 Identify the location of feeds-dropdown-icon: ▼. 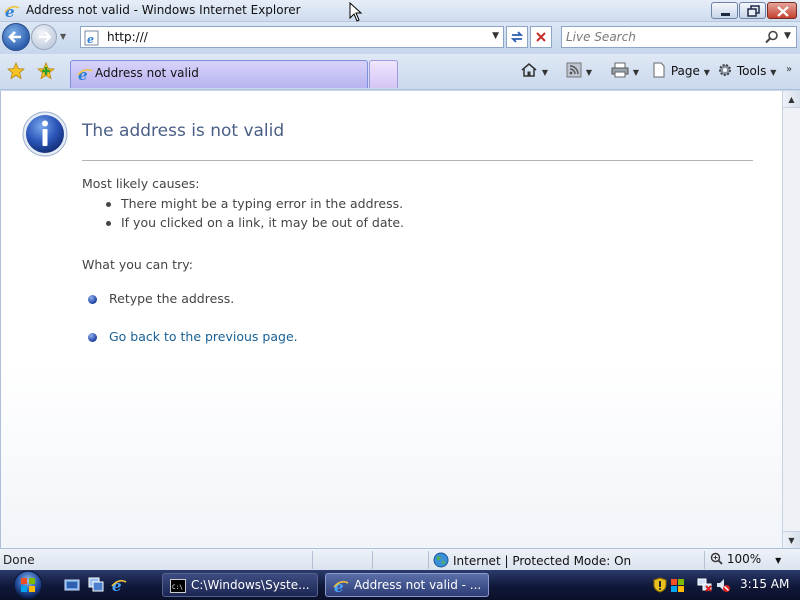
(589, 72).